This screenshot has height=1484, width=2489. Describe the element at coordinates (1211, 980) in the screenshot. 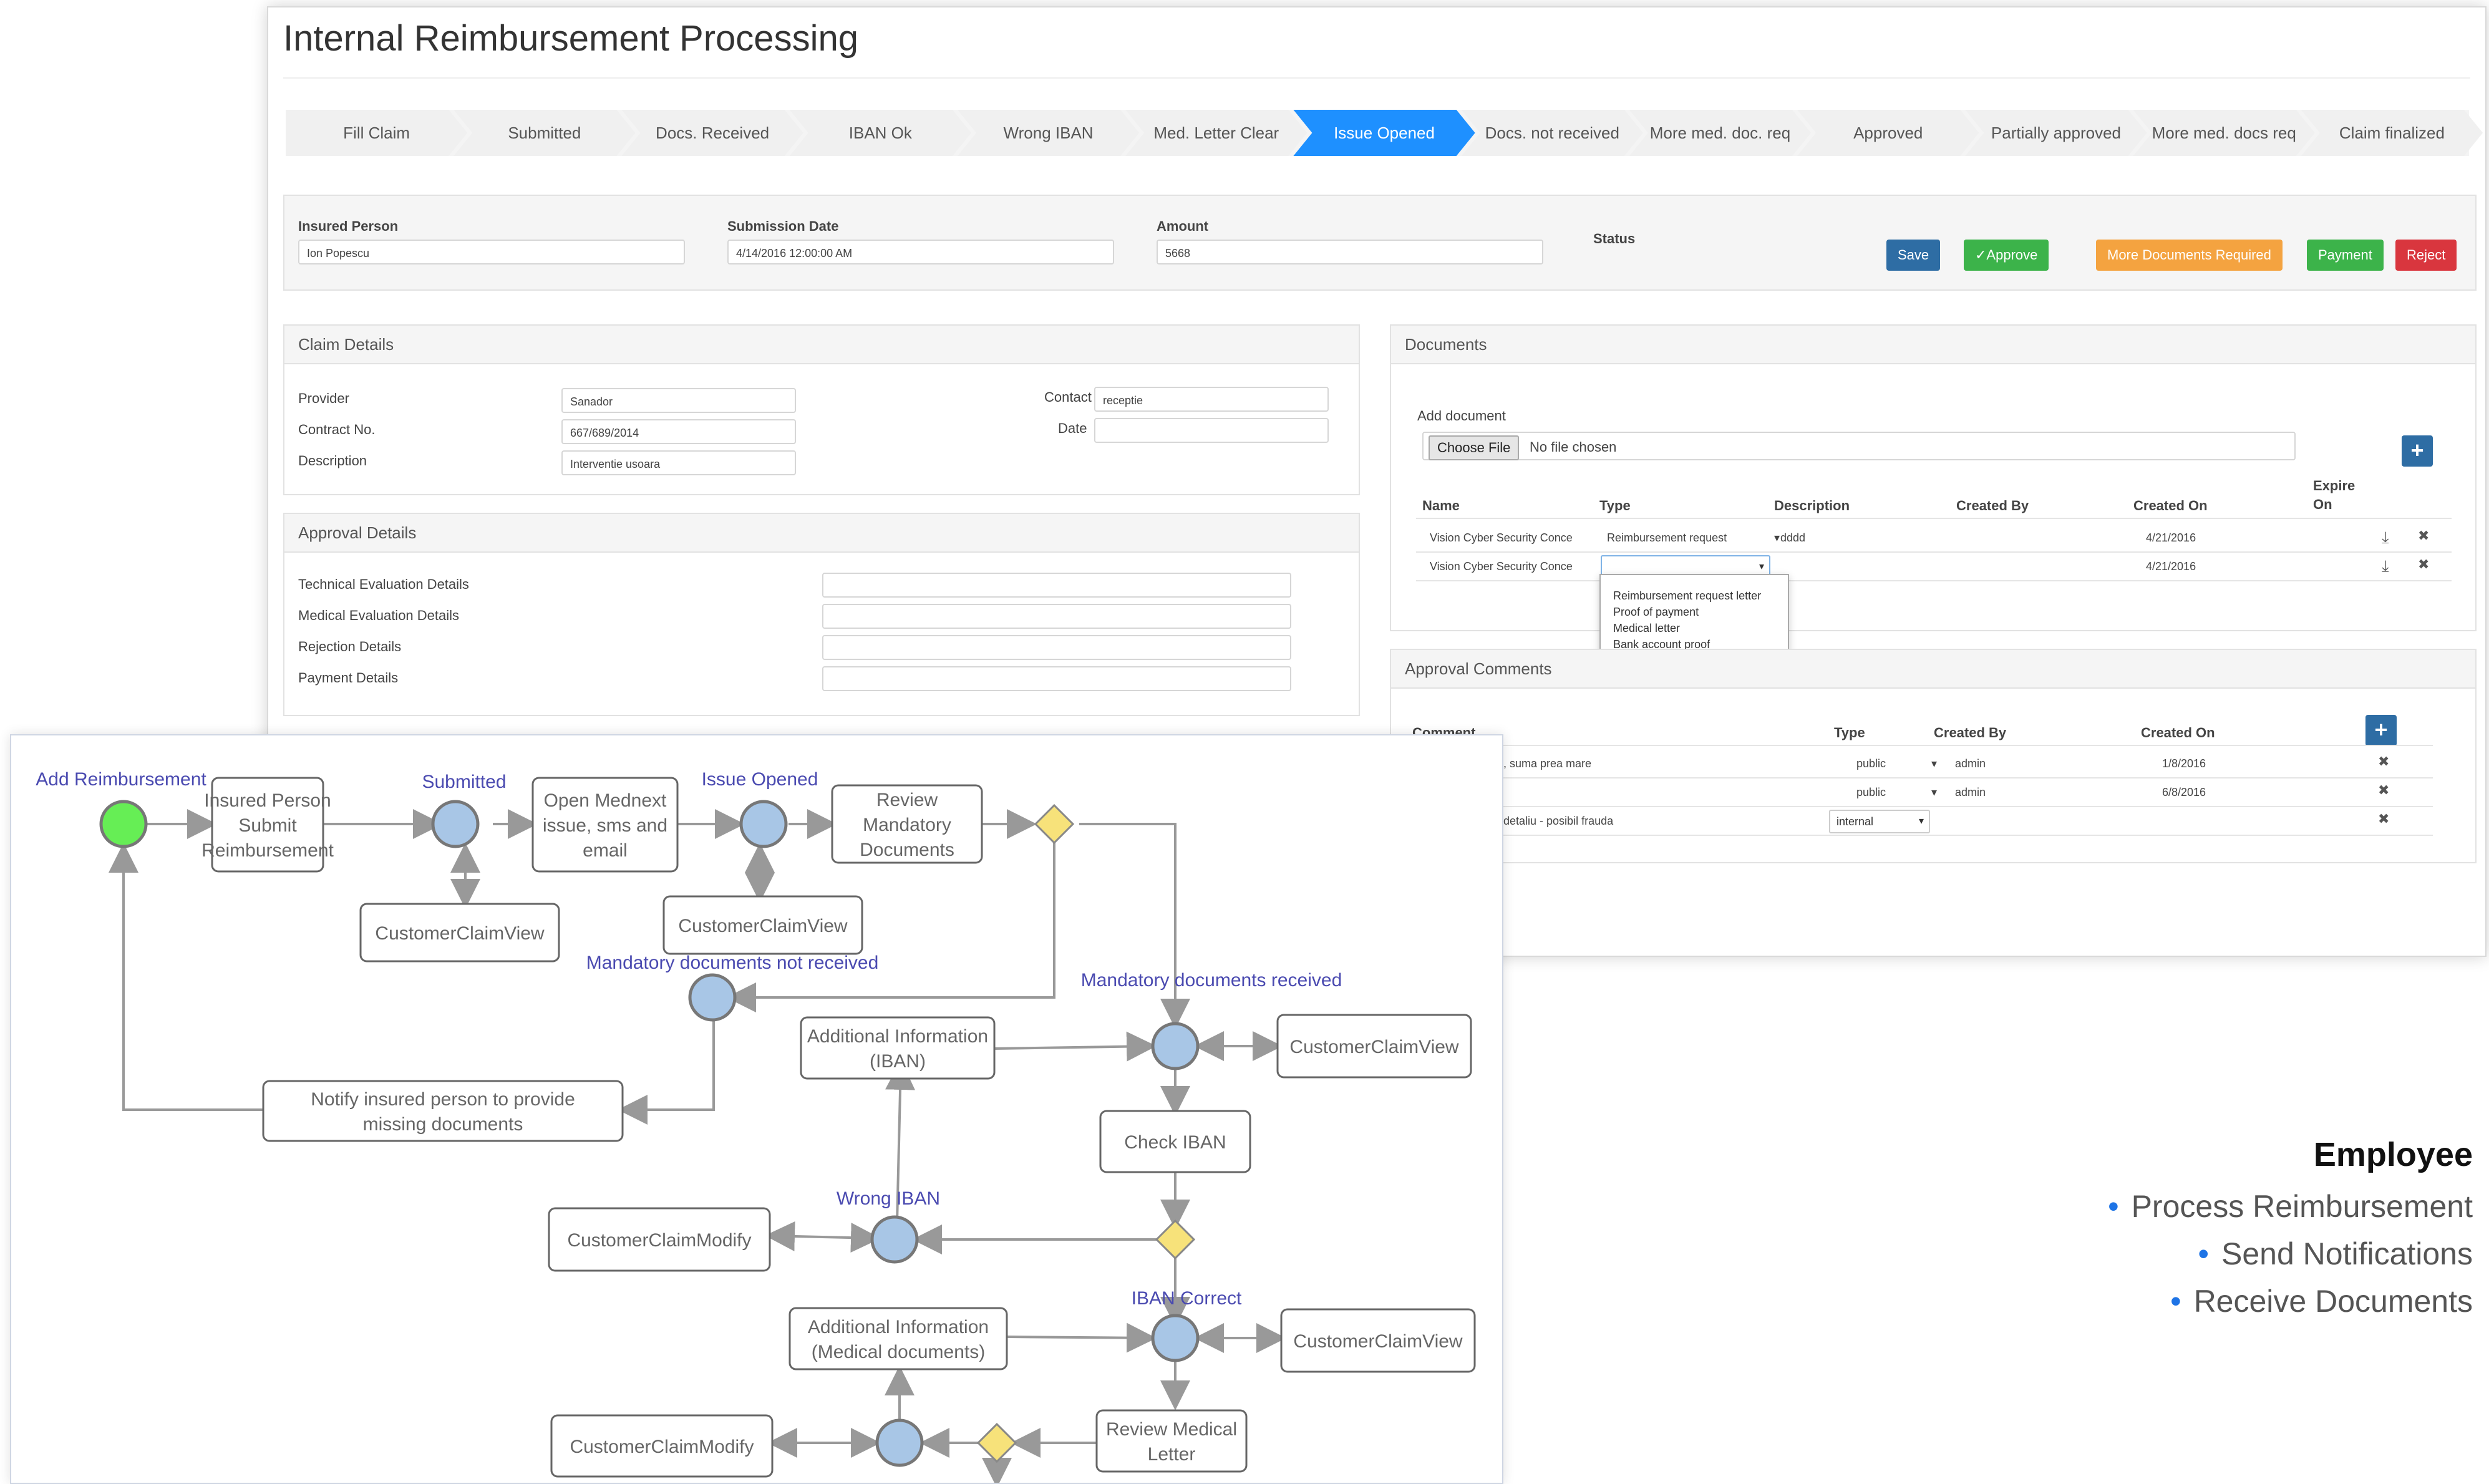

I see `workflow-state-label: Mandatory documents received` at that location.